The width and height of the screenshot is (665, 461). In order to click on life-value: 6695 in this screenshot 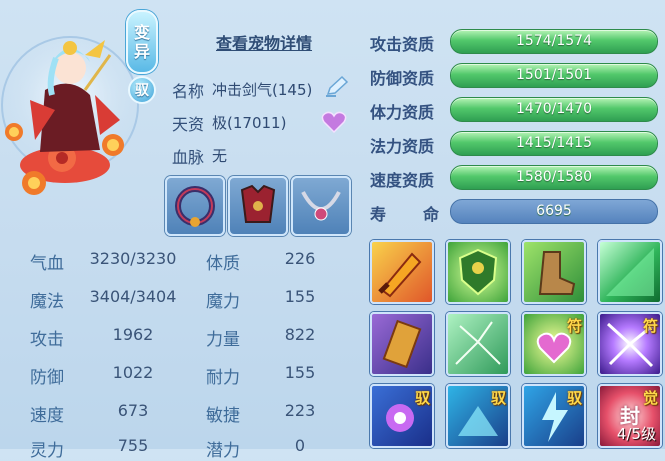, I will do `click(554, 211)`.